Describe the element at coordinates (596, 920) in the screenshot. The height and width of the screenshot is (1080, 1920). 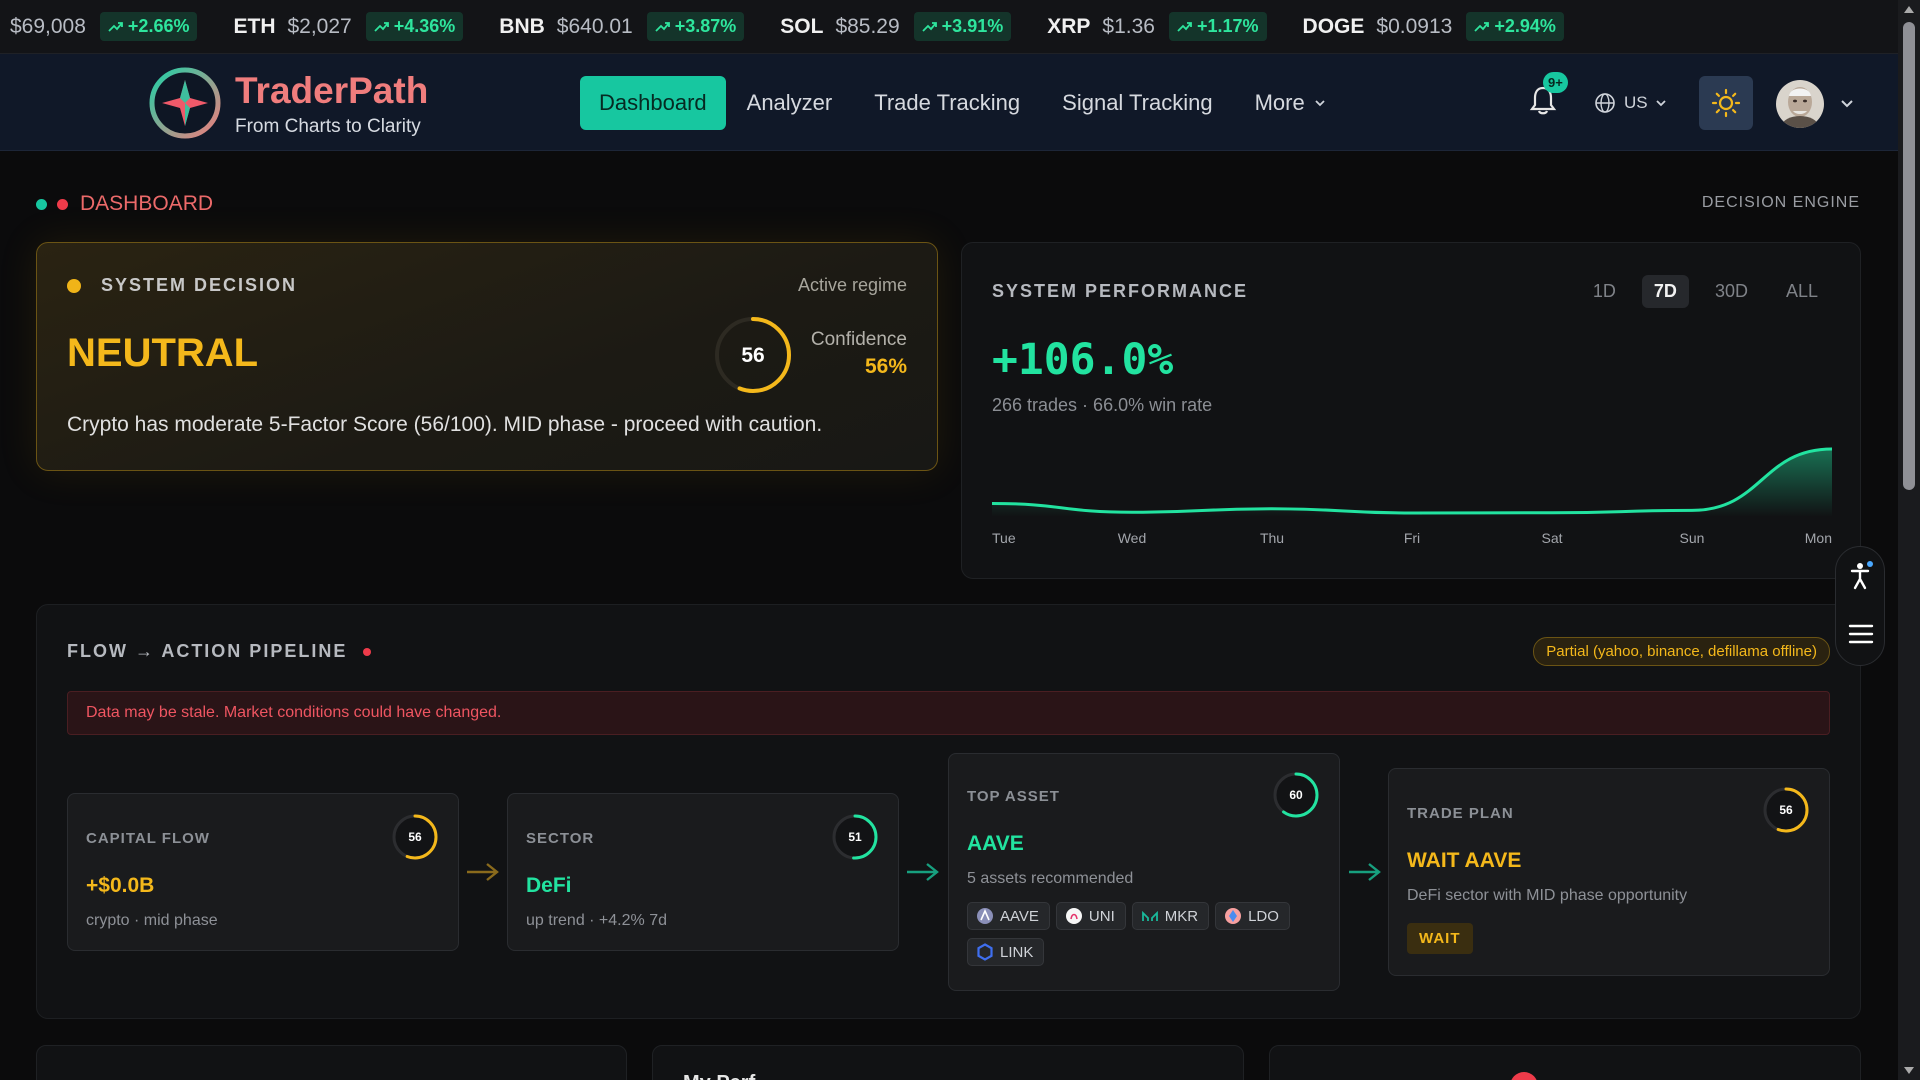
I see `sector-note: up trend · +4.2% 7d` at that location.